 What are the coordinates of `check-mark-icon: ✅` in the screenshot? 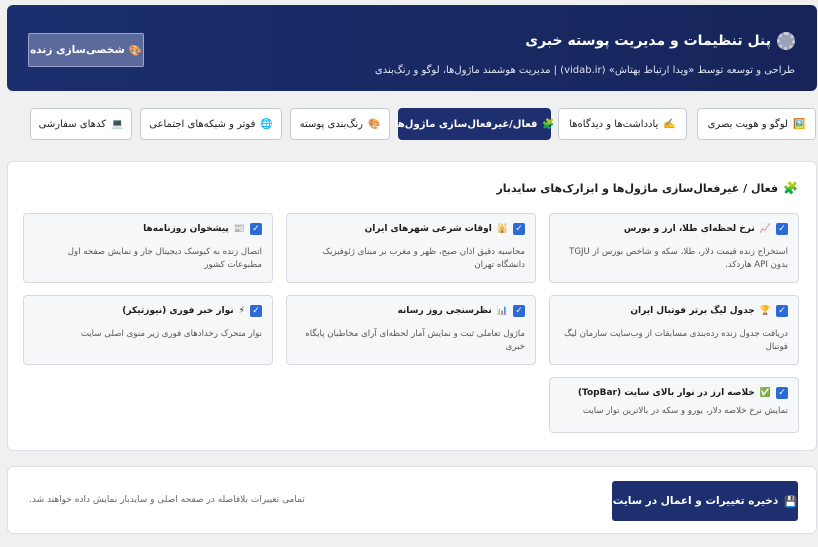 It's located at (765, 393).